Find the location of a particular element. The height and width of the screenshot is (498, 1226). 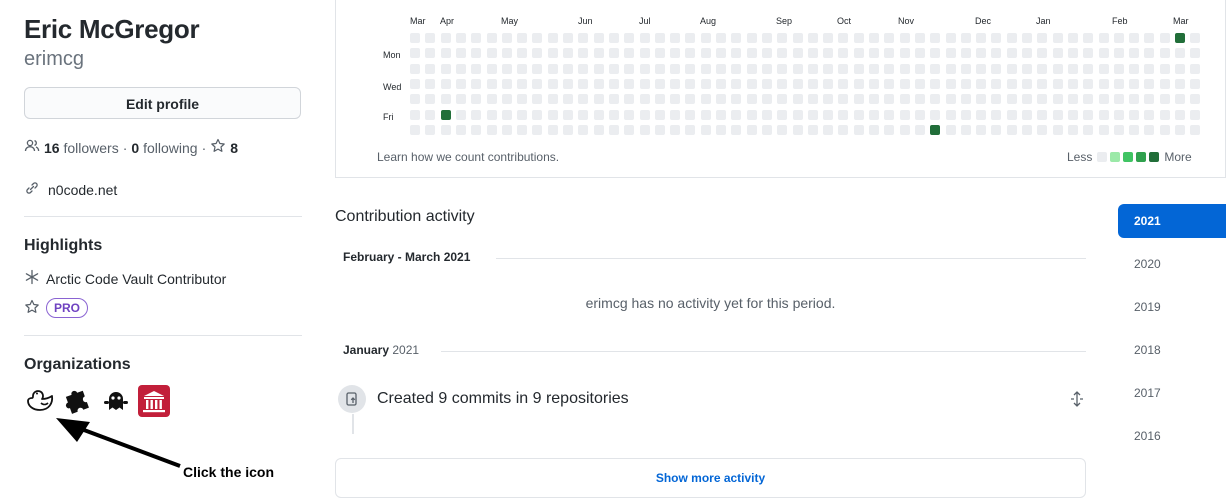

following-link: 0 following is located at coordinates (164, 148).